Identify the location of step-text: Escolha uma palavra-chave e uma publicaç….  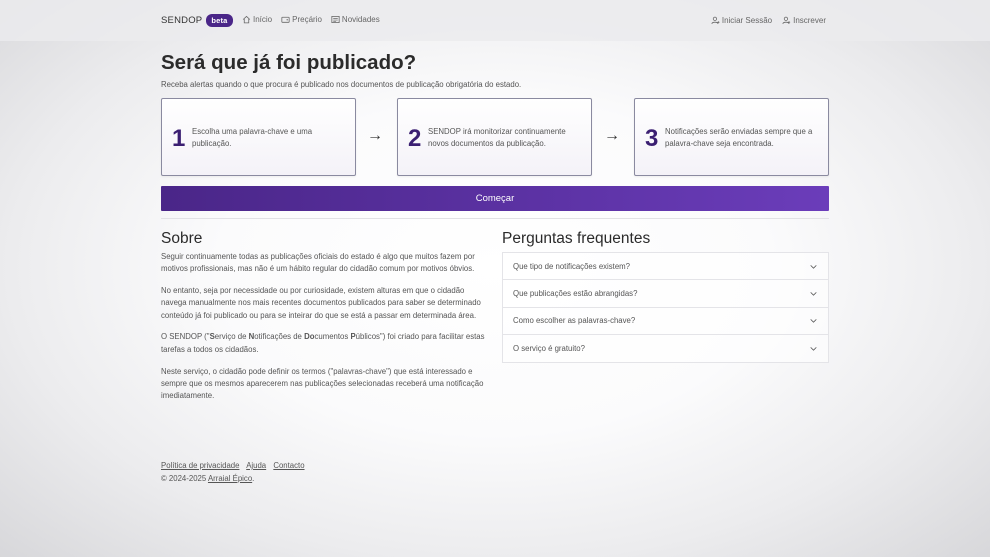
(252, 137).